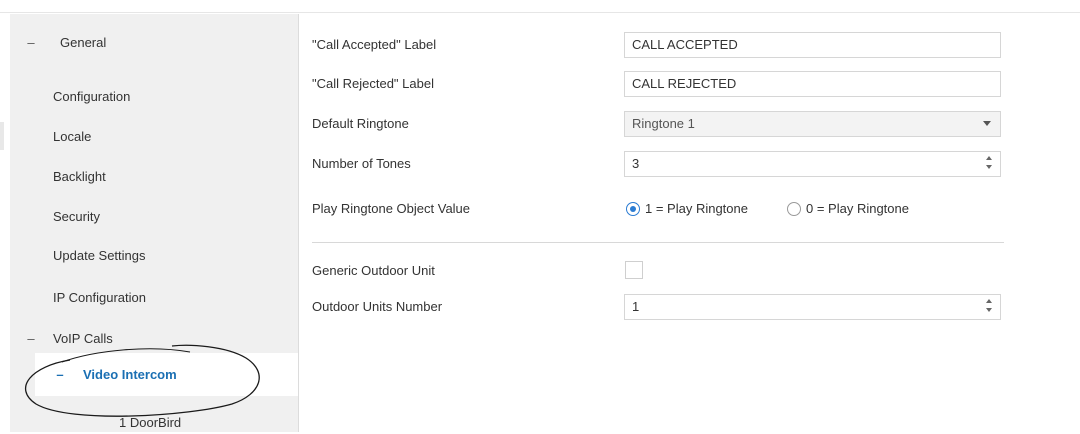 This screenshot has width=1080, height=434. Describe the element at coordinates (634, 270) in the screenshot. I see `generic-outdoor-unit-checkbox` at that location.